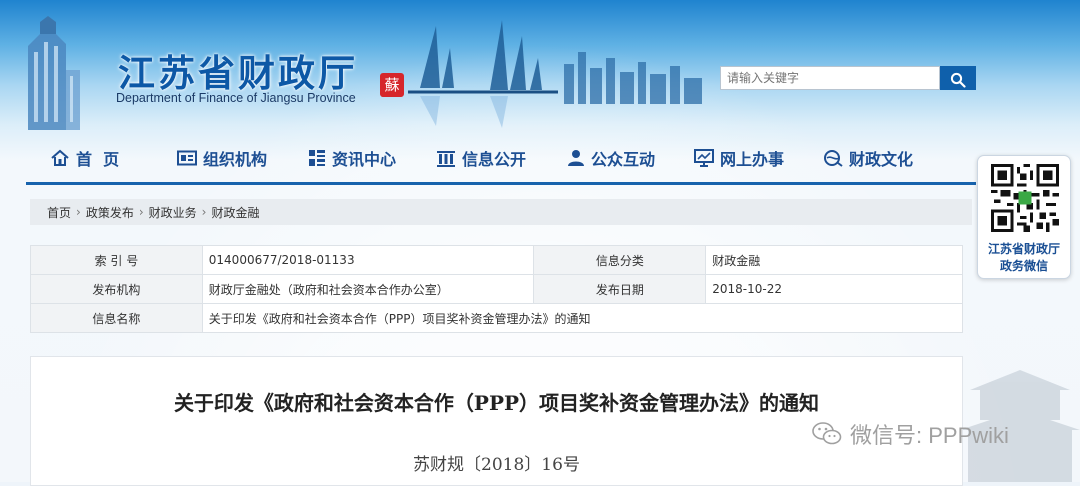  I want to click on nav-label: 网上办事, so click(752, 159).